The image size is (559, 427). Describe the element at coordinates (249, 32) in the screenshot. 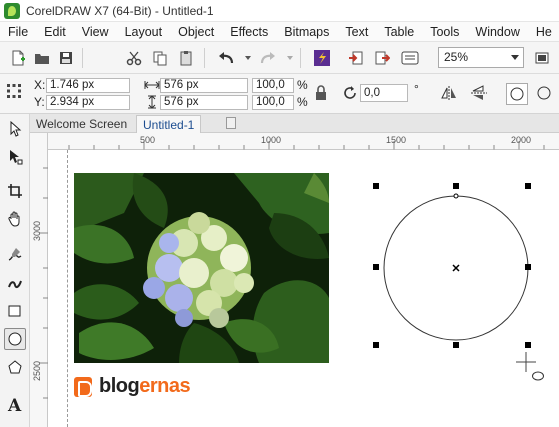

I see `menu-effects: Effects` at that location.